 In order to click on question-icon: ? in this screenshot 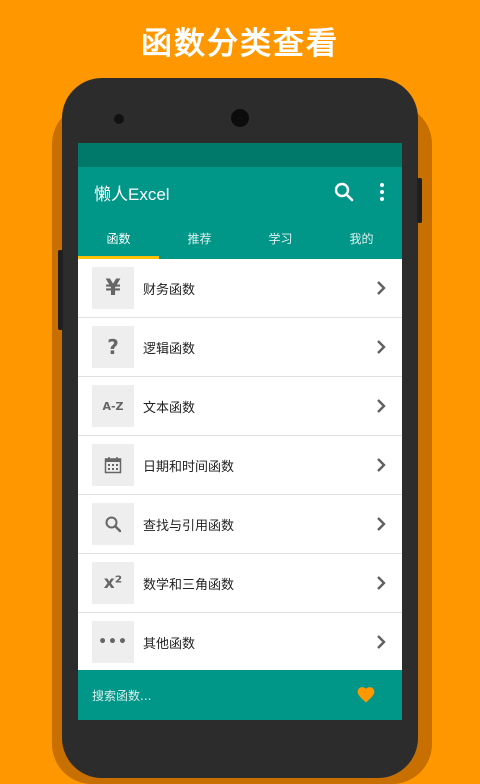, I will do `click(113, 347)`.